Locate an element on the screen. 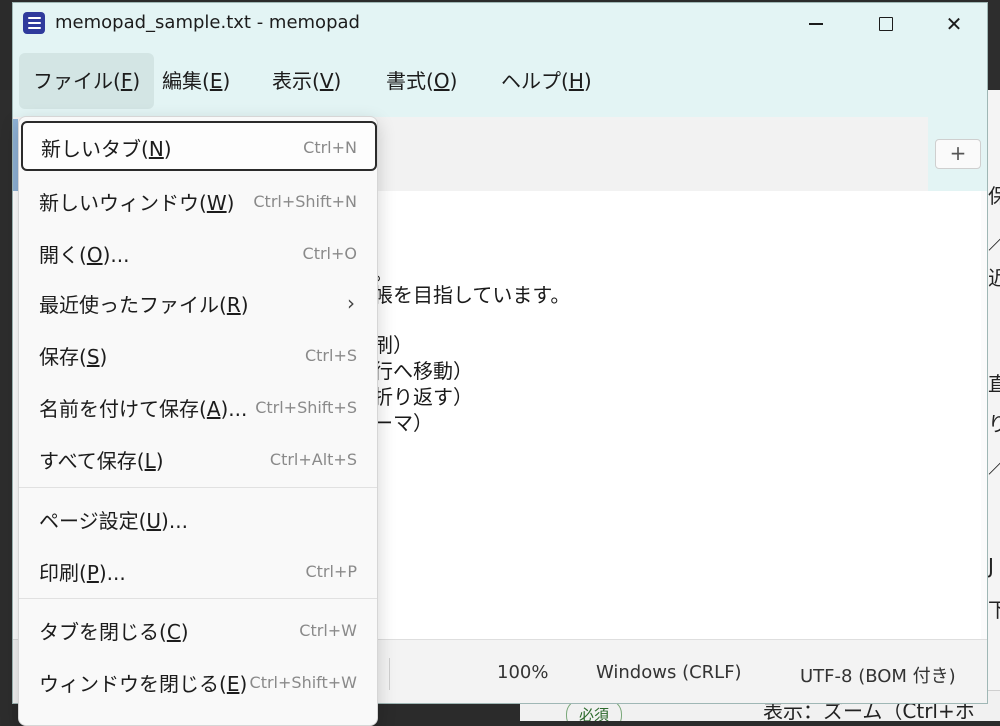 This screenshot has width=1000, height=726. menu-item-text: ウィンドウを閉じる( is located at coordinates (133, 684).